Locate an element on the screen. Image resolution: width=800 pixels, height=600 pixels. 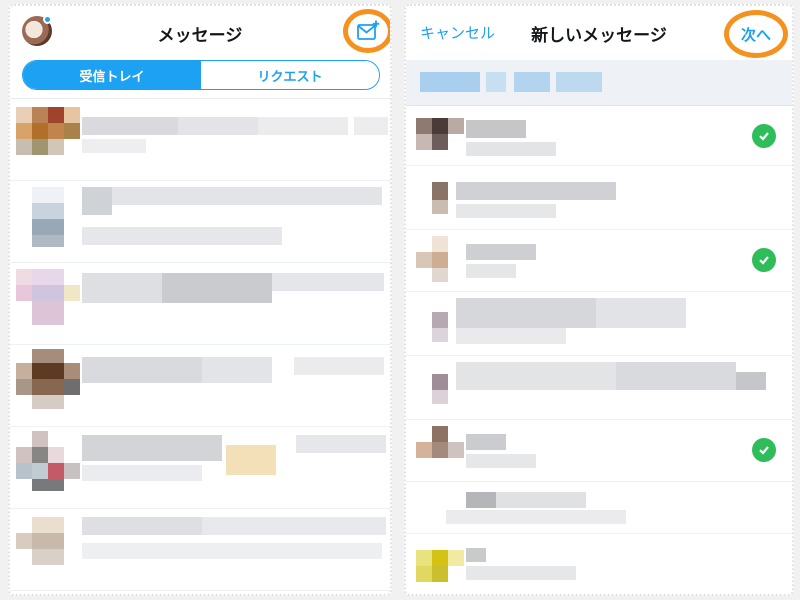
messages-header: メッセージ is located at coordinates (200, 32).